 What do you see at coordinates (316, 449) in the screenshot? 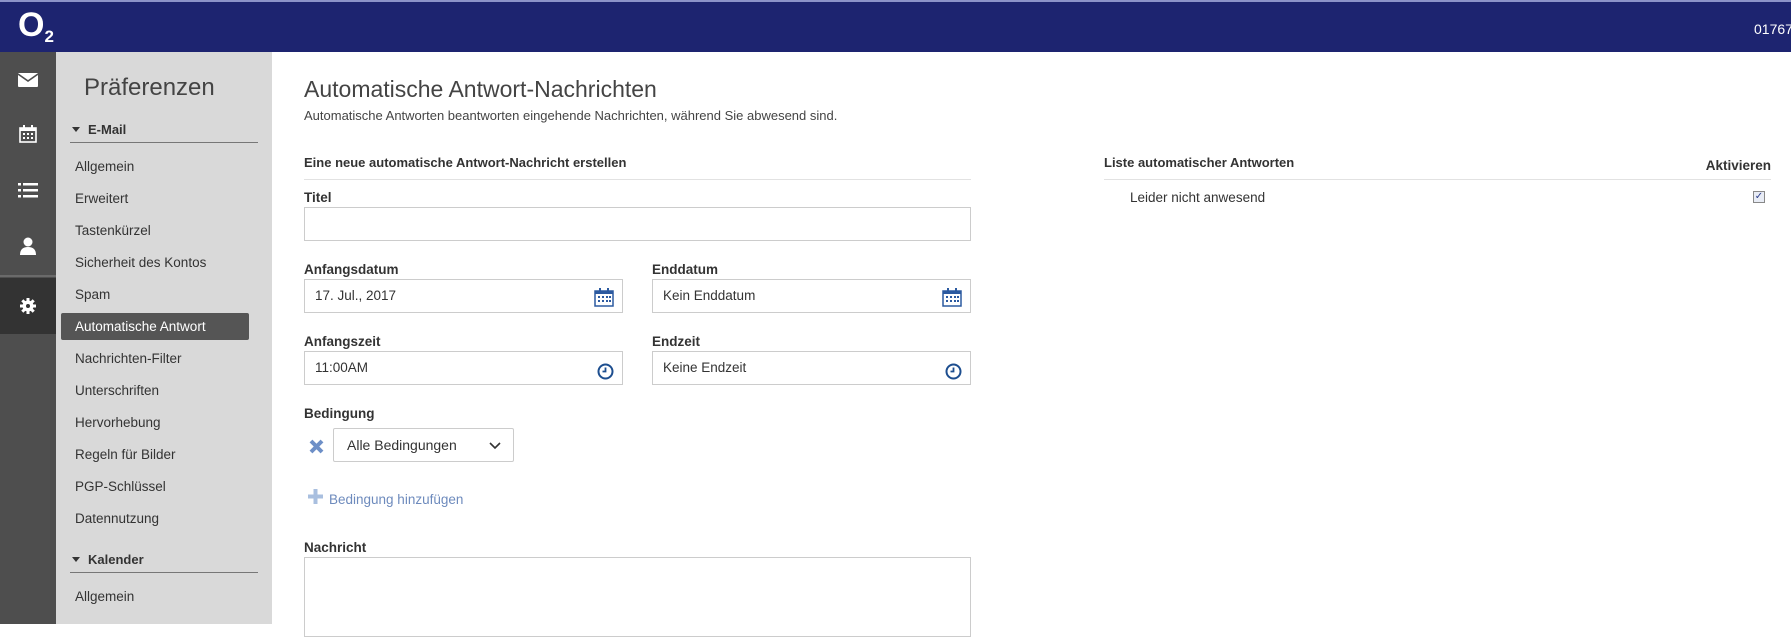
I see `remove-condition-icon` at bounding box center [316, 449].